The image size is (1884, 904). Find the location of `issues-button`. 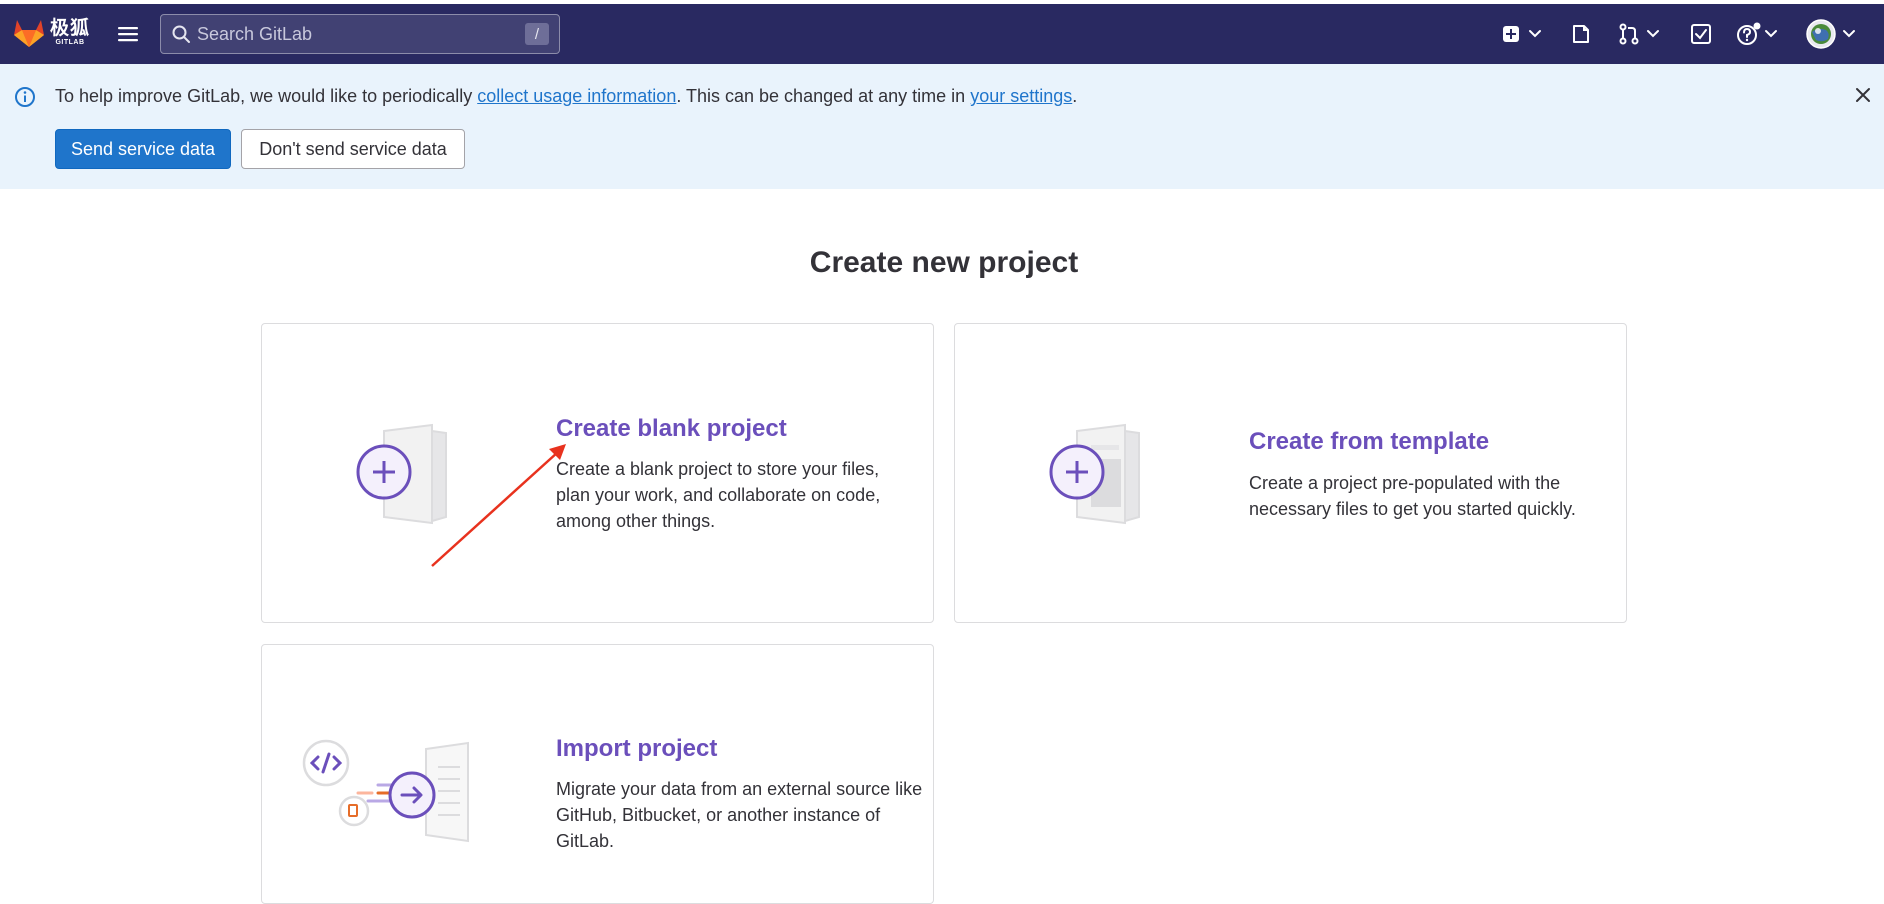

issues-button is located at coordinates (1581, 34).